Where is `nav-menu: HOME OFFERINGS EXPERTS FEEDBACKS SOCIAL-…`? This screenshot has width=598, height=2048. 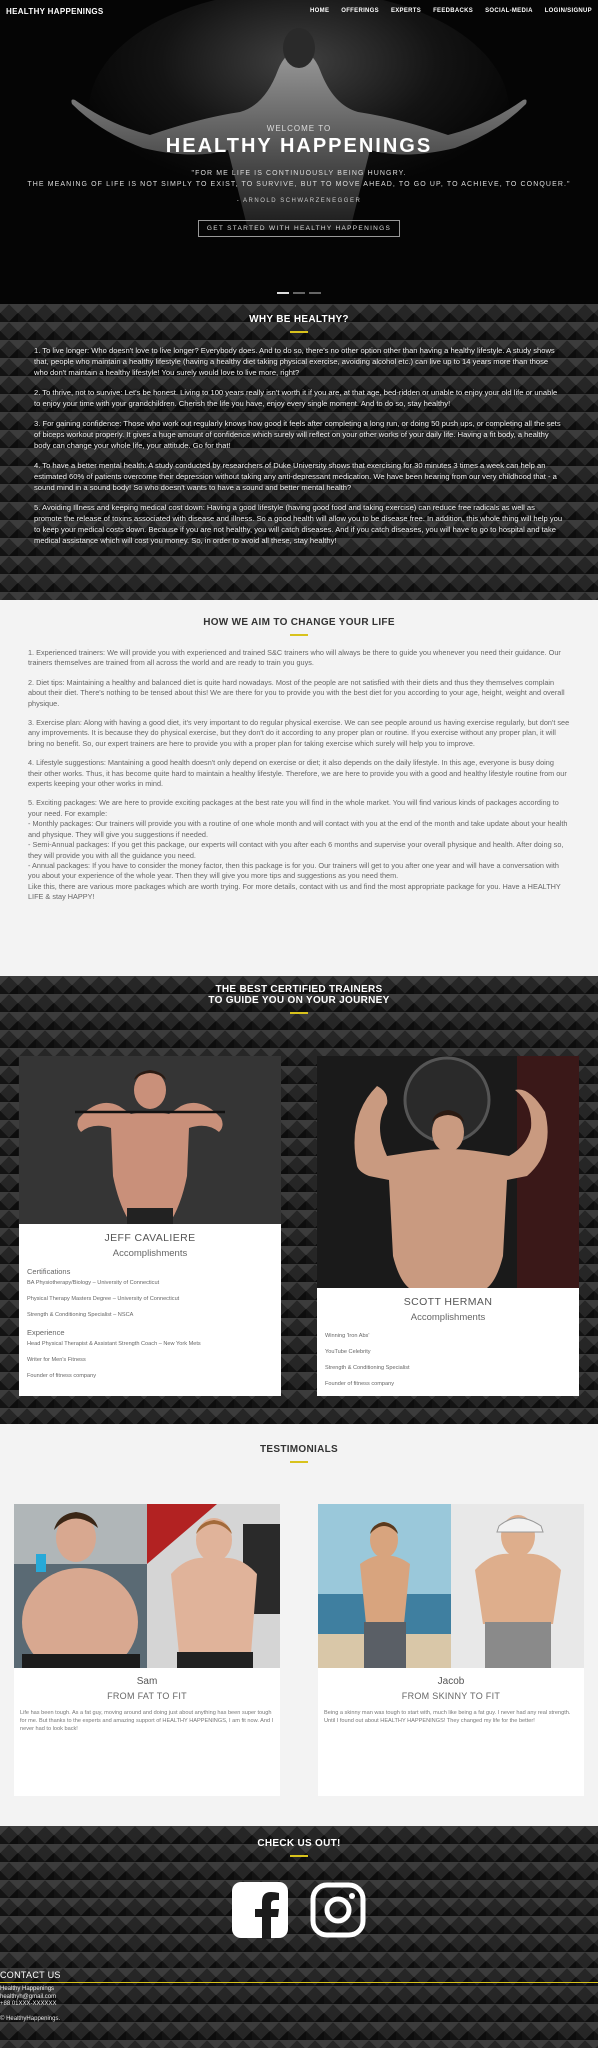 nav-menu: HOME OFFERINGS EXPERTS FEEDBACKS SOCIAL-… is located at coordinates (451, 11).